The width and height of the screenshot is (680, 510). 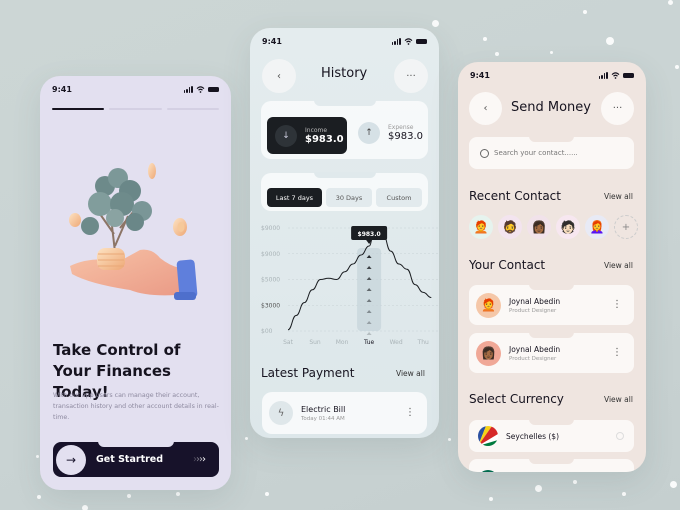 What do you see at coordinates (294, 197) in the screenshot?
I see `tab-last-7-days: Last 7 days` at bounding box center [294, 197].